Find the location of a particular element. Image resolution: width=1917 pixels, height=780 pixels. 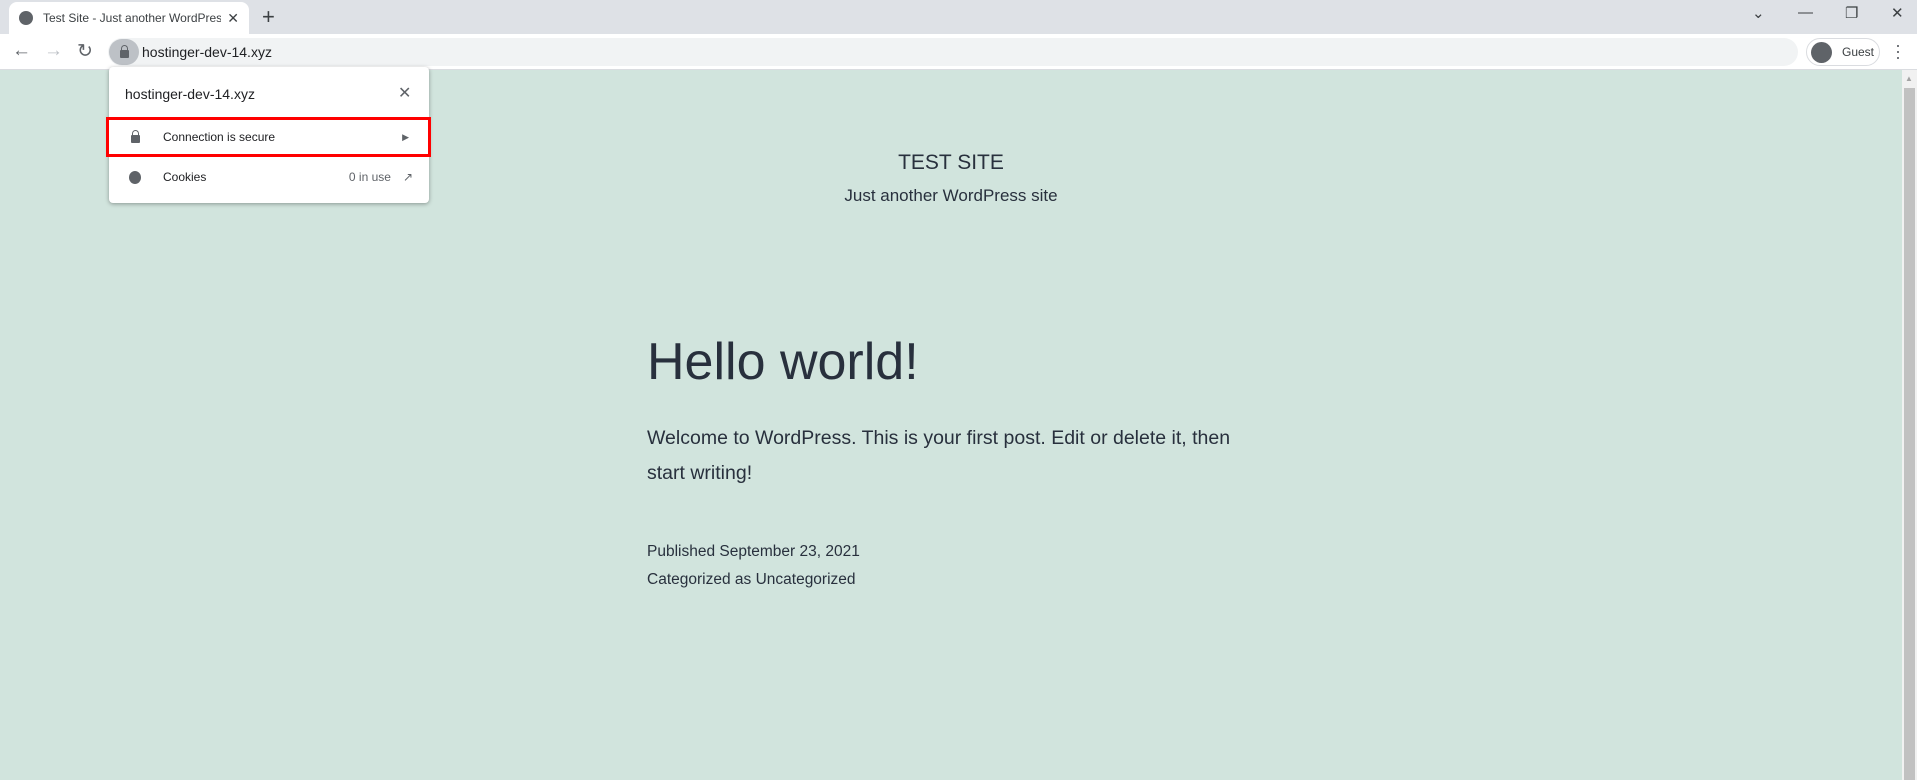

site-info-button is located at coordinates (124, 52).